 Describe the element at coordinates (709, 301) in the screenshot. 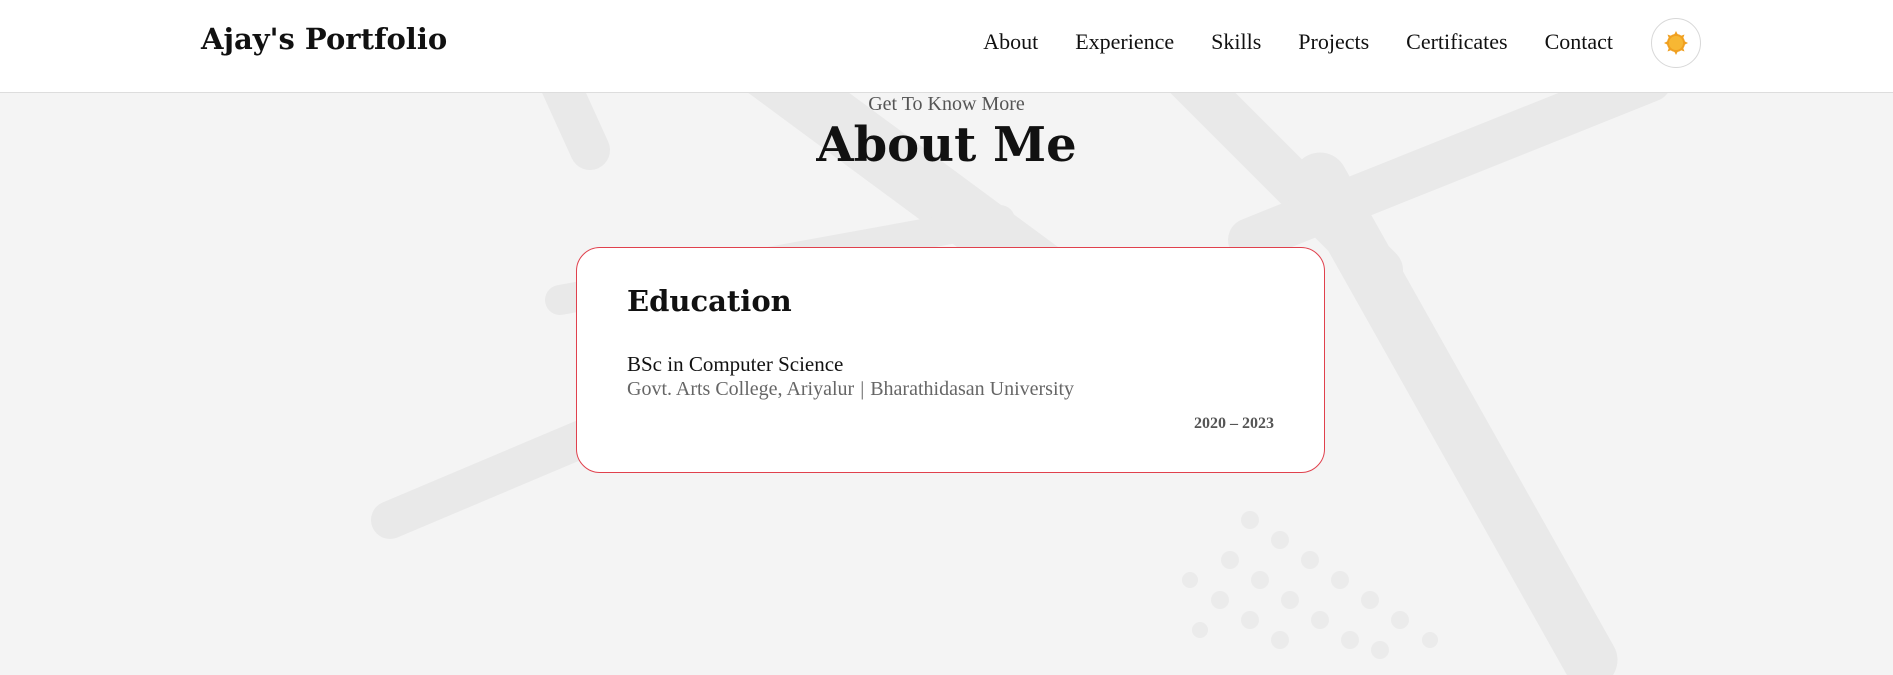

I see `education-heading: Education` at that location.